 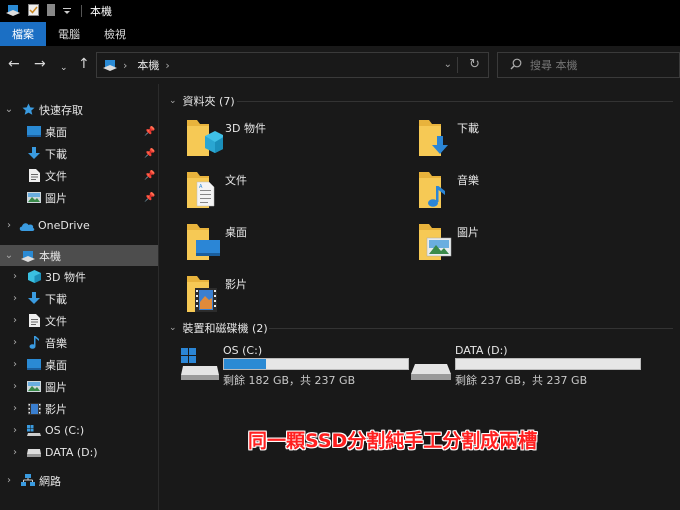 I want to click on folder-music-icon, so click(x=435, y=191).